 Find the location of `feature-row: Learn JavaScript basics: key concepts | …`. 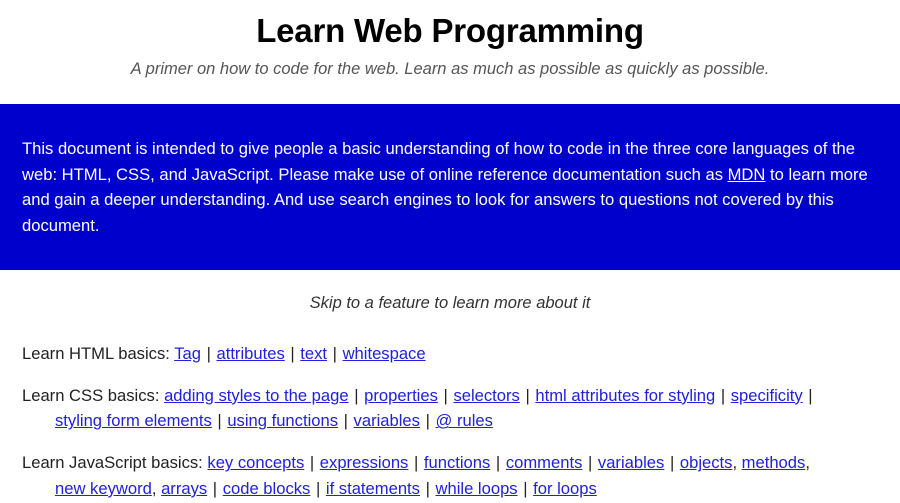

feature-row: Learn JavaScript basics: key concepts | … is located at coordinates (451, 475).